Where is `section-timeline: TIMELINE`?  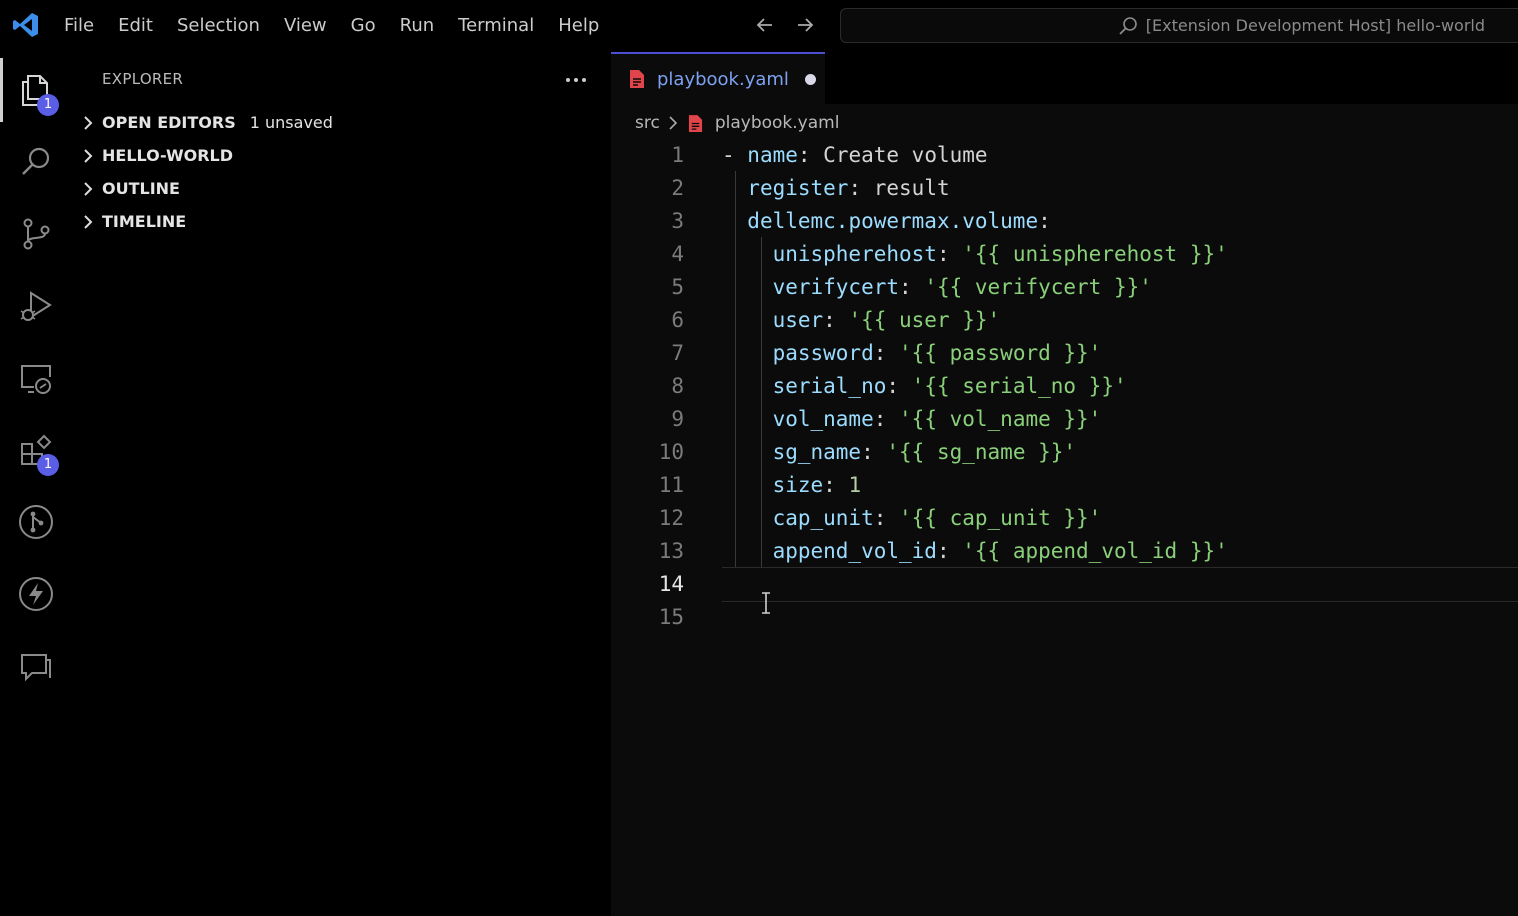 section-timeline: TIMELINE is located at coordinates (133, 221).